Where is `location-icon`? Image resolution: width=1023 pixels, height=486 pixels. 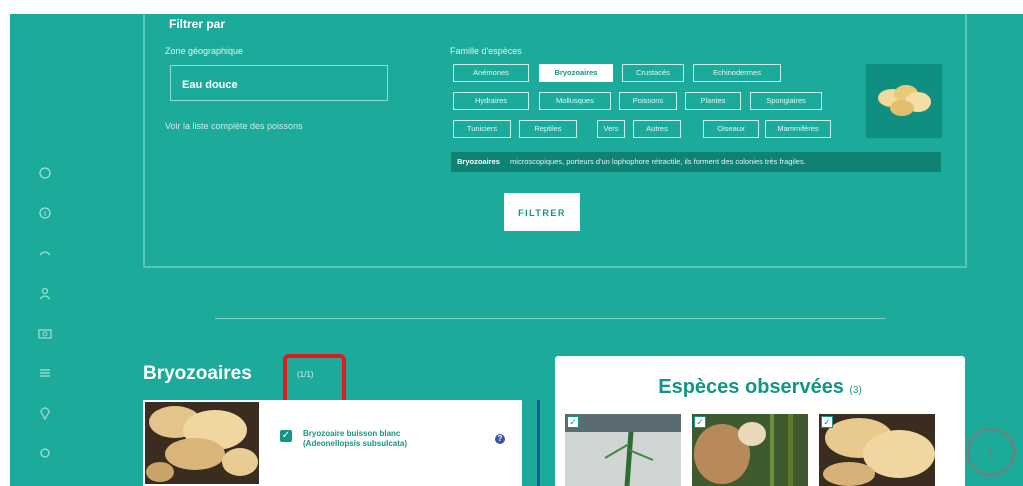
location-icon is located at coordinates (48, 416).